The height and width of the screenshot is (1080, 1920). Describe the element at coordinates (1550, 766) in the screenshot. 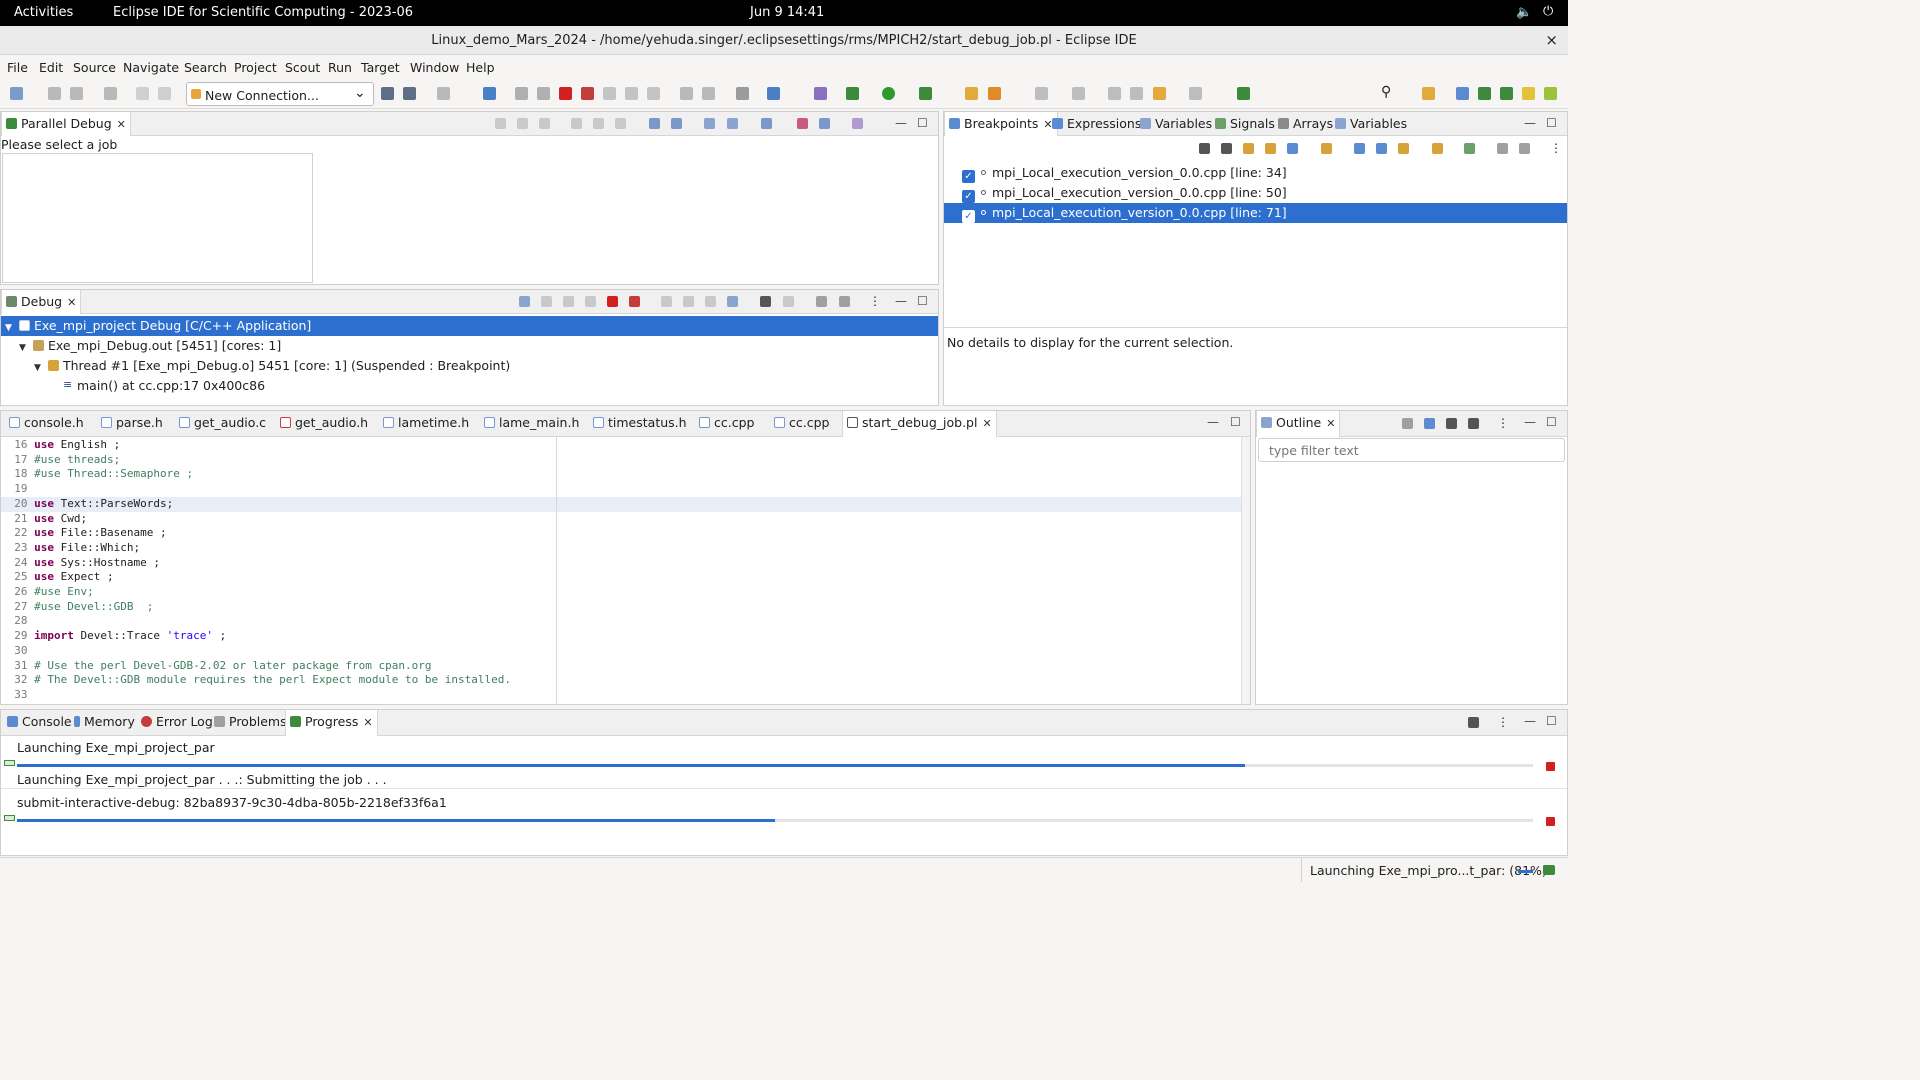

I see `cancel-job-icon` at that location.